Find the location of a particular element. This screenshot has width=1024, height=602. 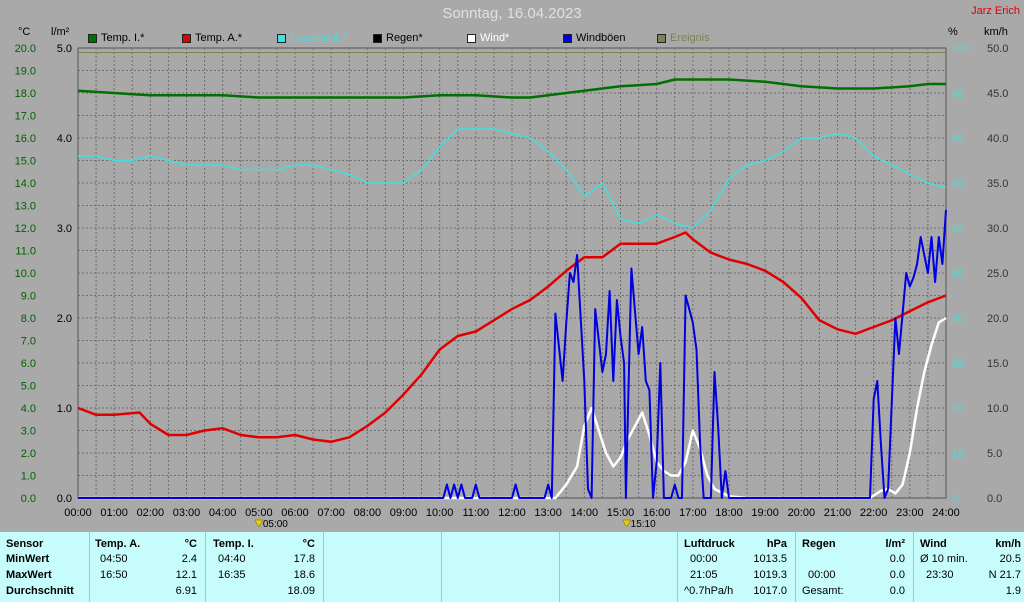

wind-header: Wind is located at coordinates (933, 544).